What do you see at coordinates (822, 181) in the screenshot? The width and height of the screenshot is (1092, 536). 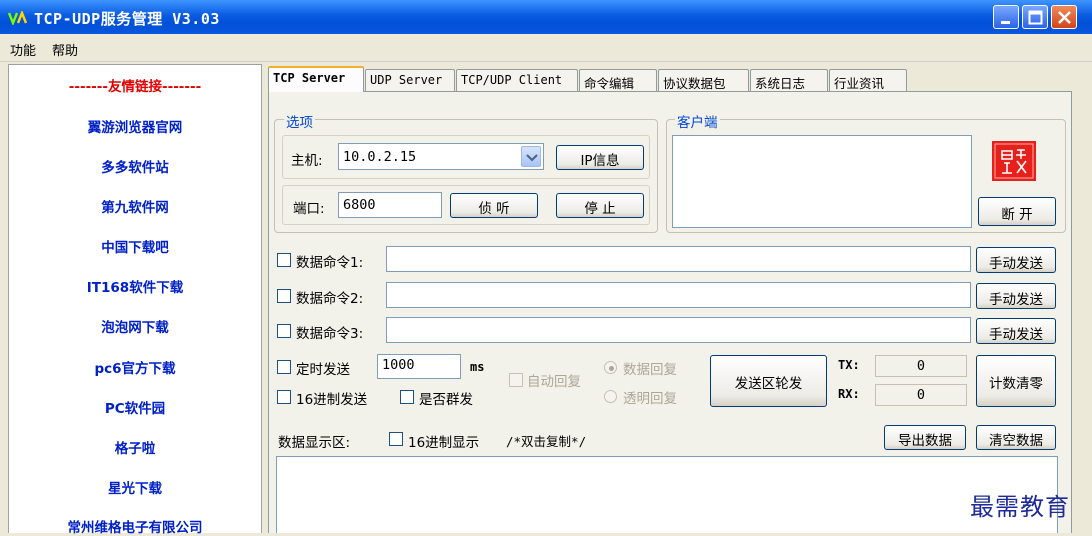 I see `client-list` at bounding box center [822, 181].